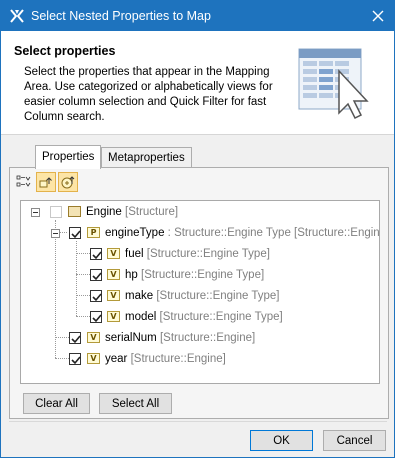 This screenshot has width=395, height=458. I want to click on tree-row-year: V year [Structure::Engine], so click(199, 359).